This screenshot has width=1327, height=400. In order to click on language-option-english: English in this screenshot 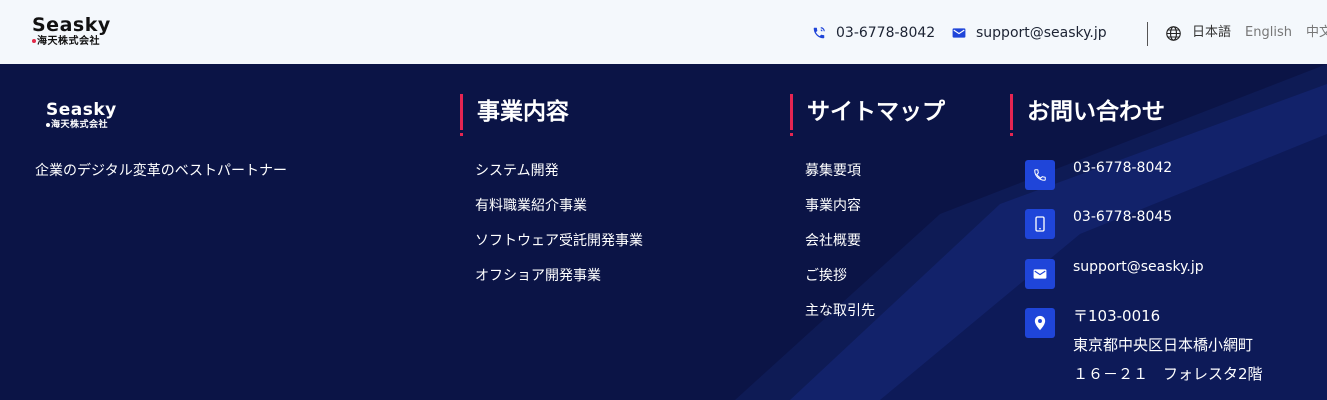, I will do `click(1268, 33)`.